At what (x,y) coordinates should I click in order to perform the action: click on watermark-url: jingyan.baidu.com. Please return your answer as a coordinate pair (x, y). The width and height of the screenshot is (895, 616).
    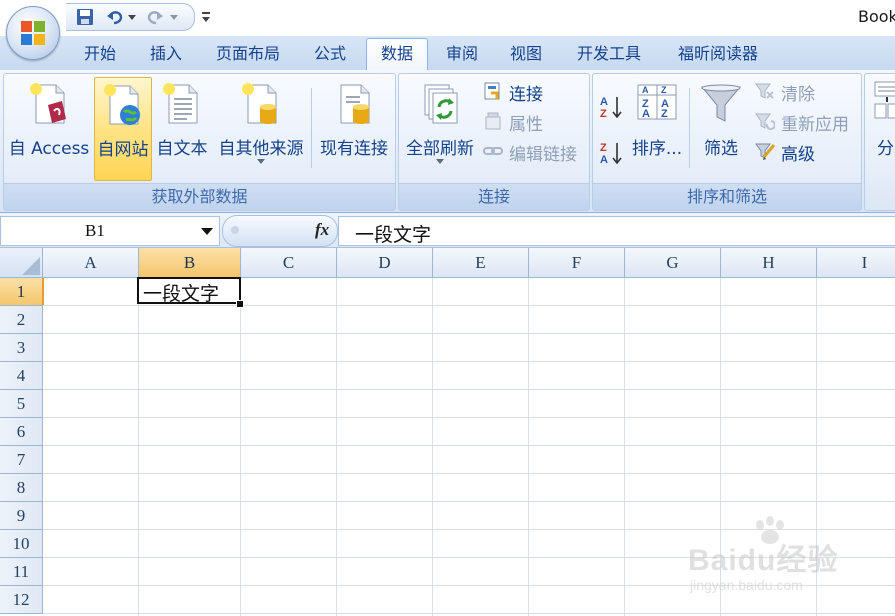
    Looking at the image, I should click on (746, 585).